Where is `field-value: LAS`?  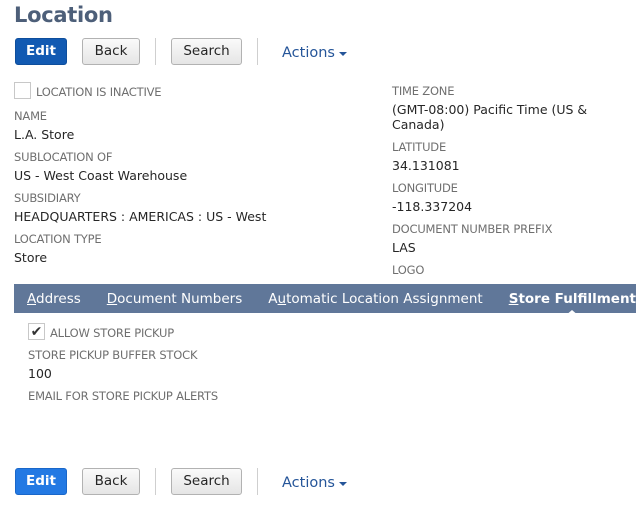
field-value: LAS is located at coordinates (404, 247).